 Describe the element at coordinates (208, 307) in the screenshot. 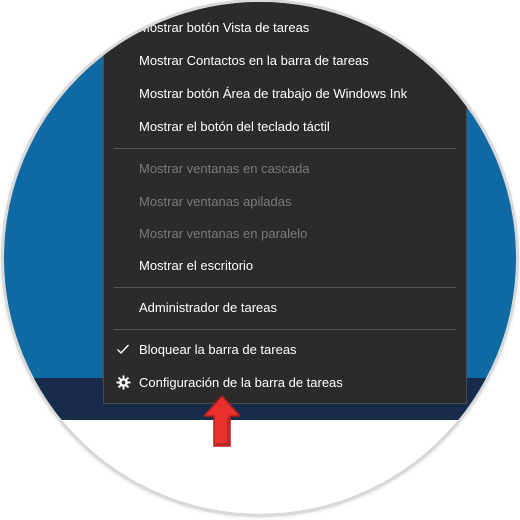

I see `menu-item-label: Administrador de tareas` at that location.